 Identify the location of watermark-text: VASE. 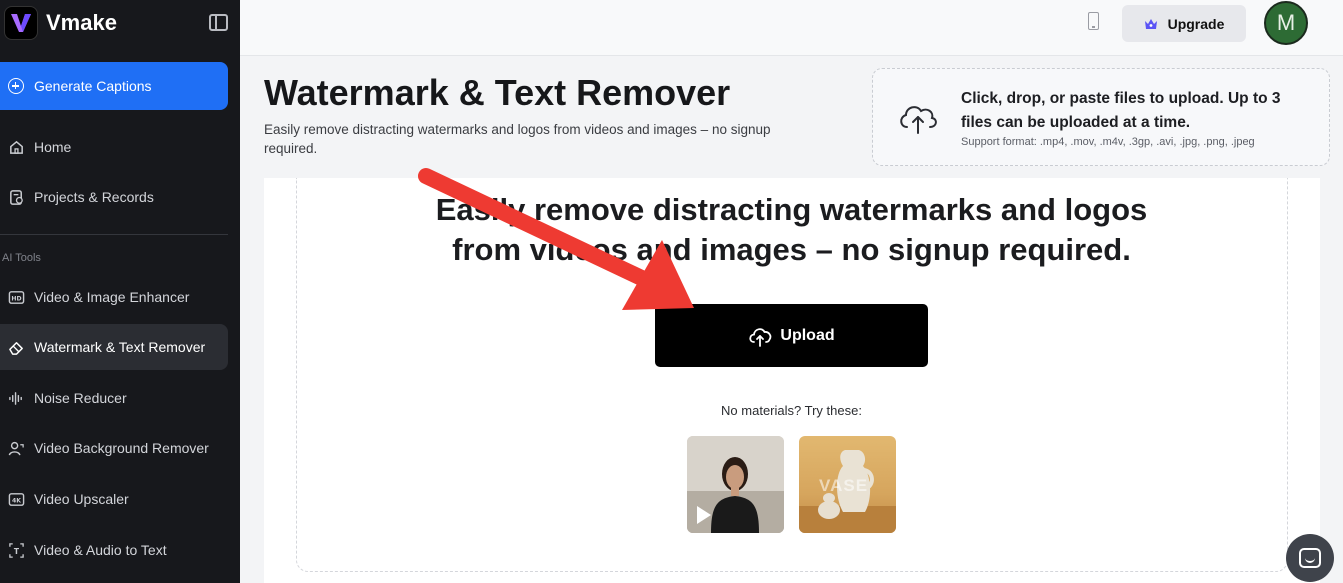
(844, 485).